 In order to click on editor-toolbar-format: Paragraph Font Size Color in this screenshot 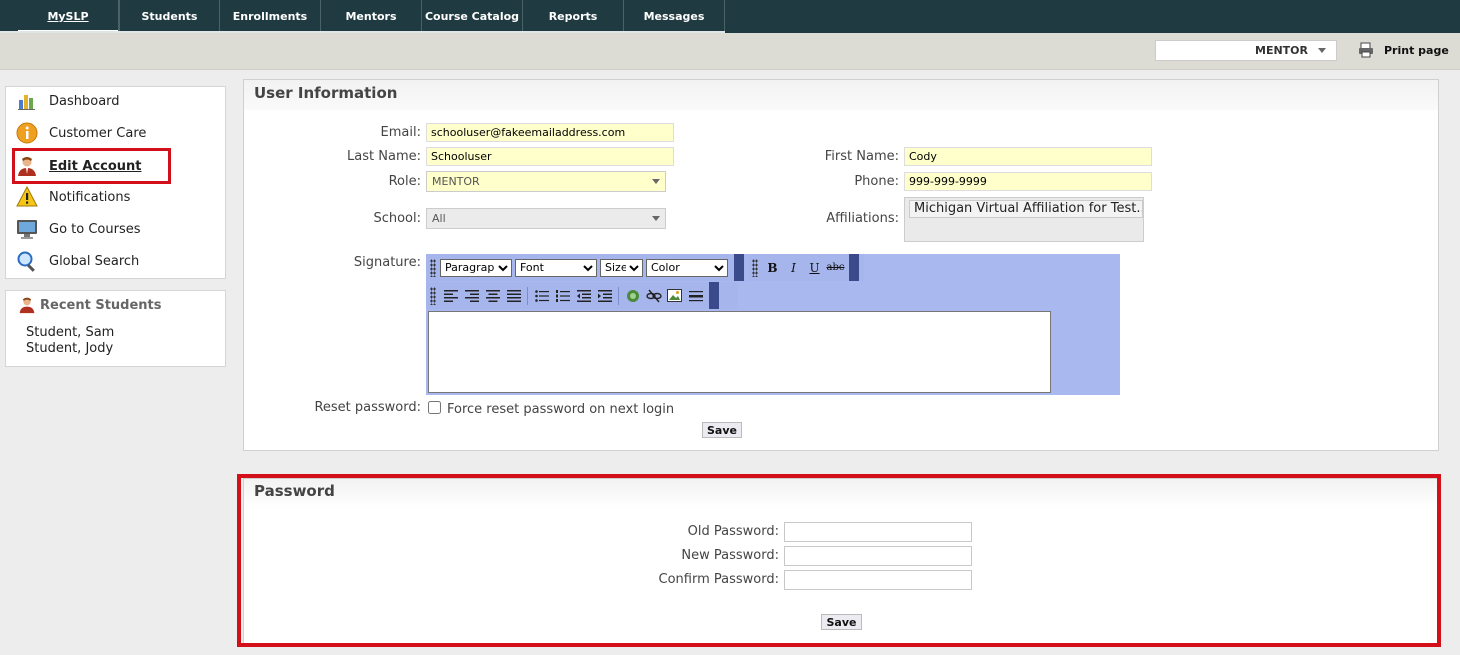, I will do `click(586, 267)`.